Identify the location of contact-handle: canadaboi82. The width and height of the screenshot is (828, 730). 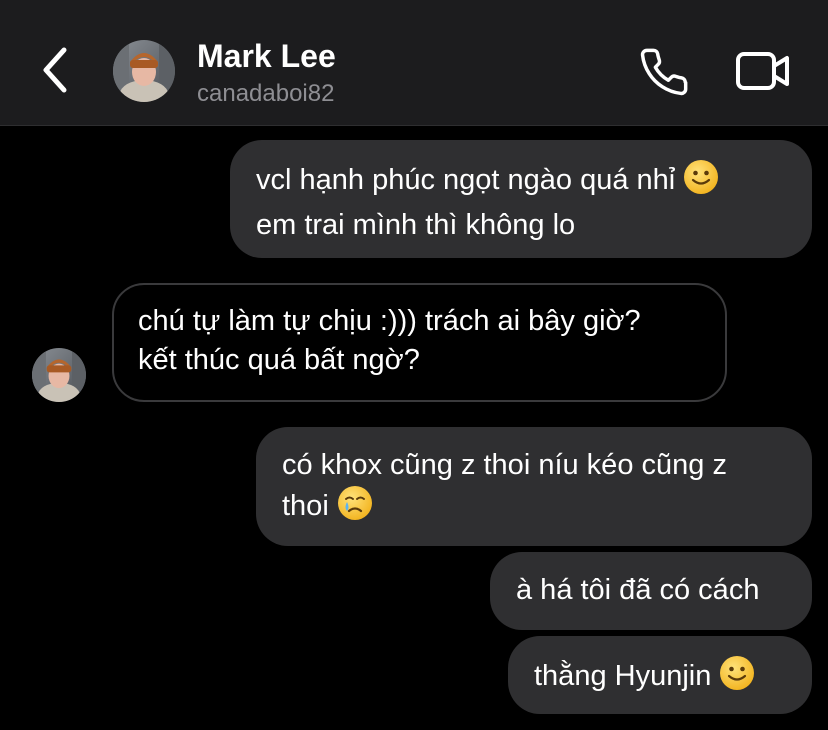
(266, 93).